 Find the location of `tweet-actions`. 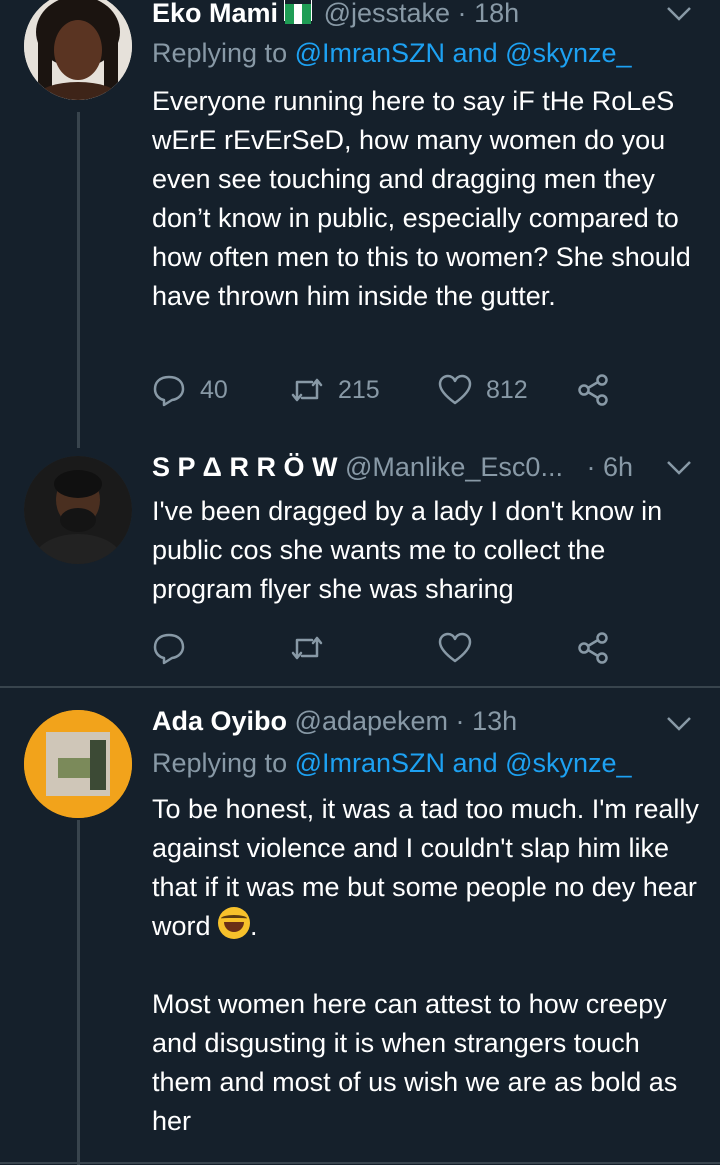

tweet-actions is located at coordinates (387, 648).